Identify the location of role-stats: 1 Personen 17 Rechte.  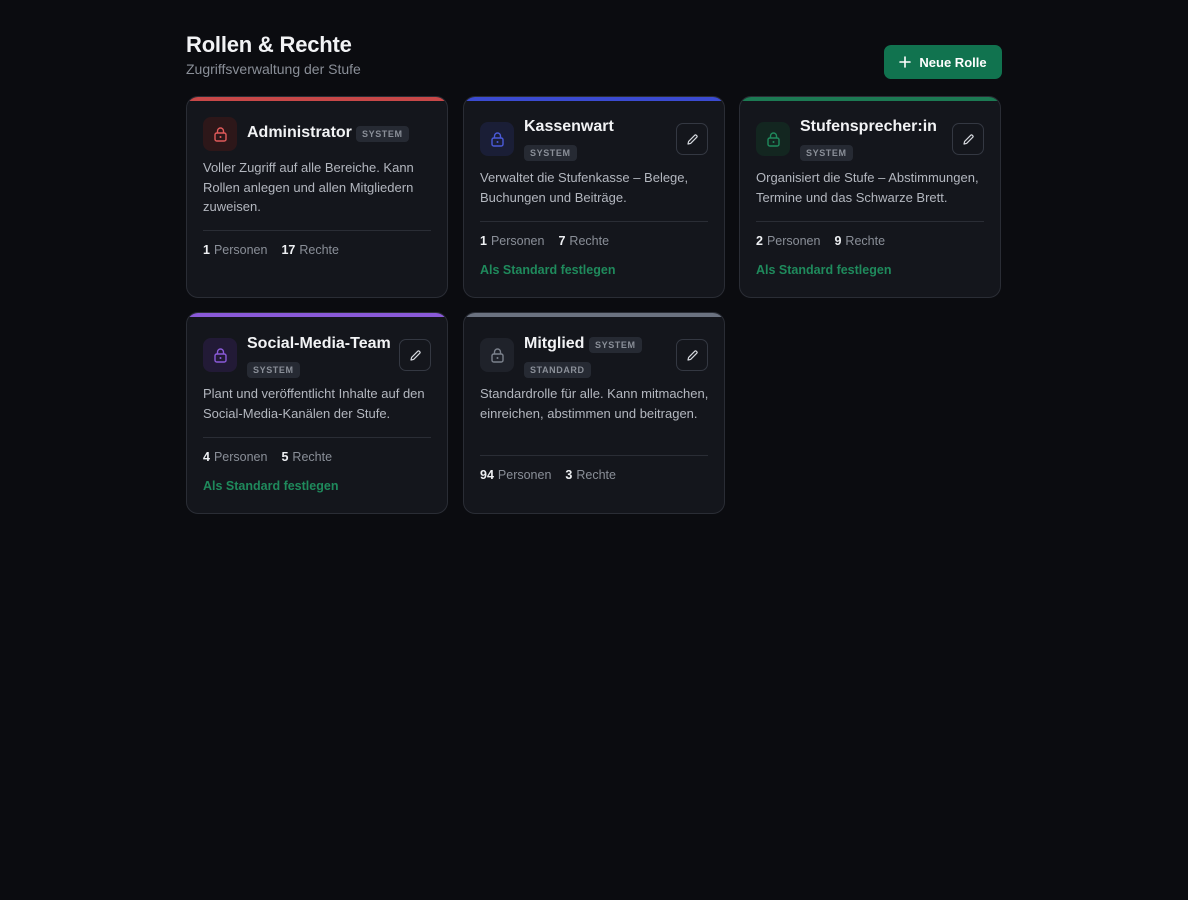
(271, 250).